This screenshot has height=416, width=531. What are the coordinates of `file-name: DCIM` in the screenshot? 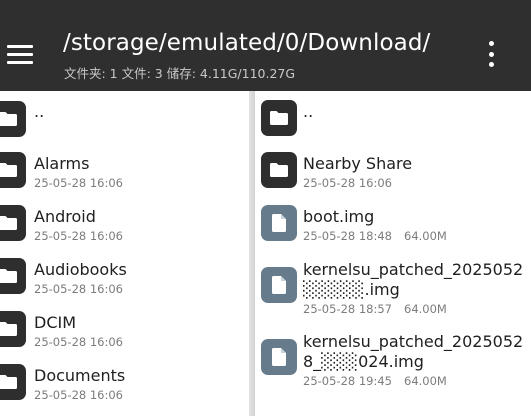 It's located at (55, 322).